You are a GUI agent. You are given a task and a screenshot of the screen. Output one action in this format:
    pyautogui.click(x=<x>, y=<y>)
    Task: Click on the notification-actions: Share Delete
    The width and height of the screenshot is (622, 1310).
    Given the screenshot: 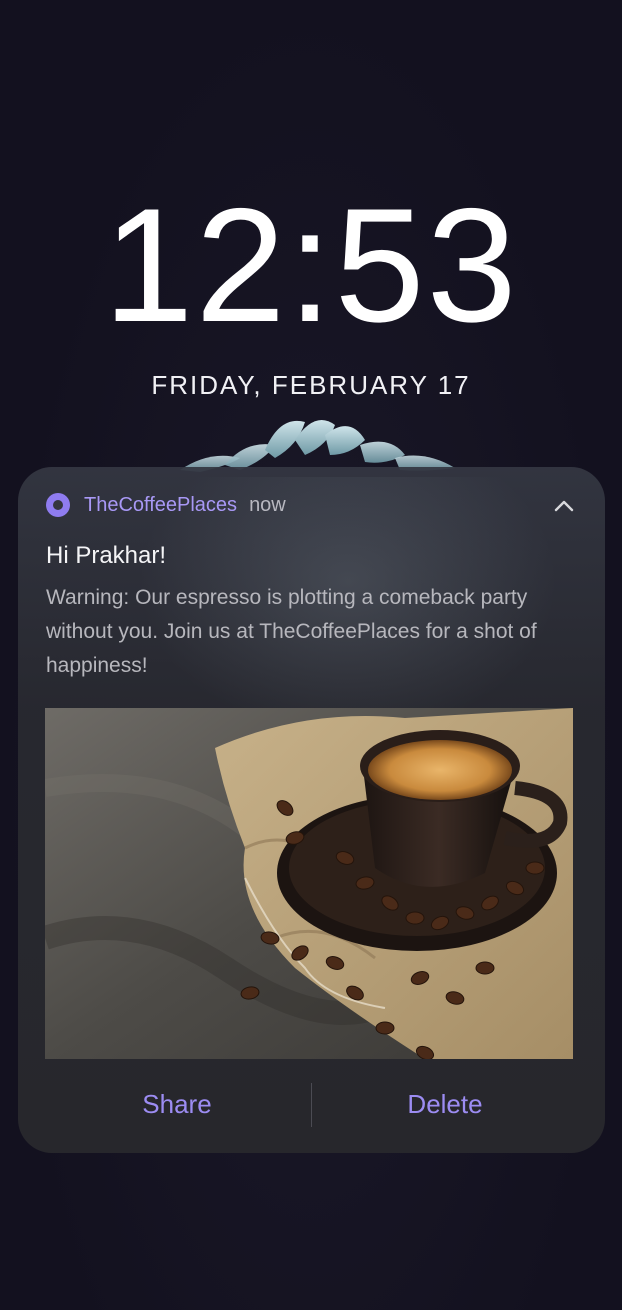 What is the action you would take?
    pyautogui.click(x=311, y=1106)
    